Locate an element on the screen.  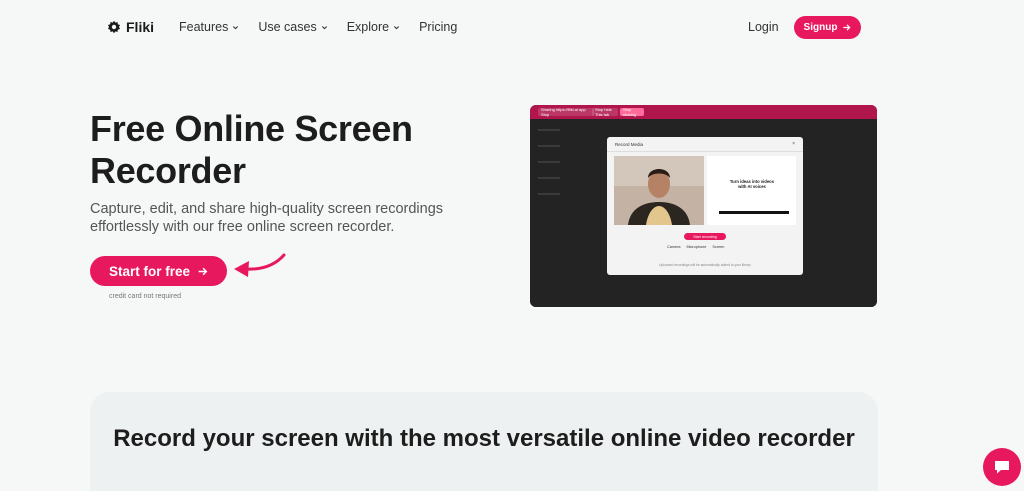
preview-headline: Turn ideas into videos with AI voices is located at coordinates (752, 184).